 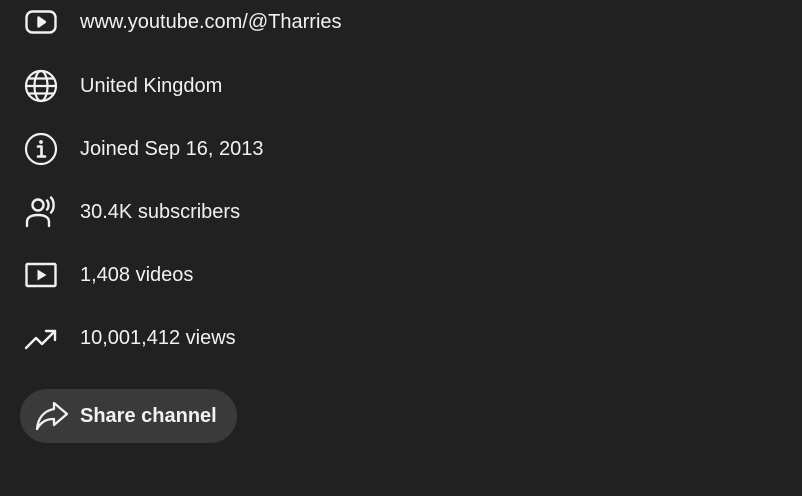 I want to click on video-icon, so click(x=41, y=275).